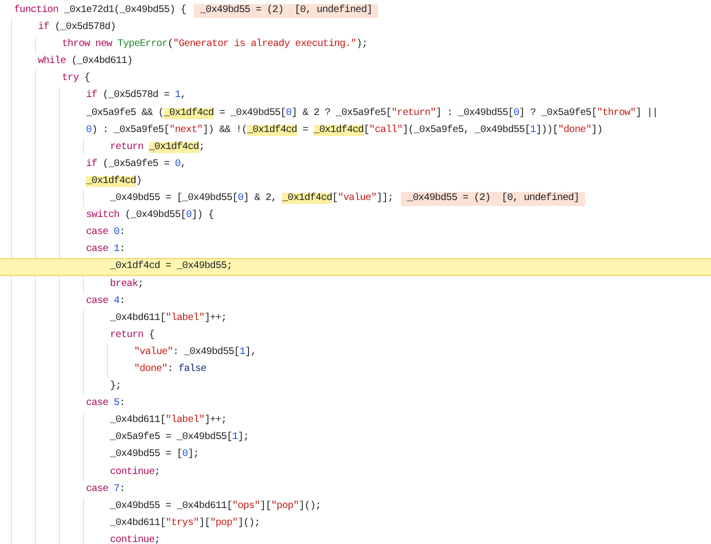 The width and height of the screenshot is (711, 544). I want to click on code-line: case 7:, so click(105, 489).